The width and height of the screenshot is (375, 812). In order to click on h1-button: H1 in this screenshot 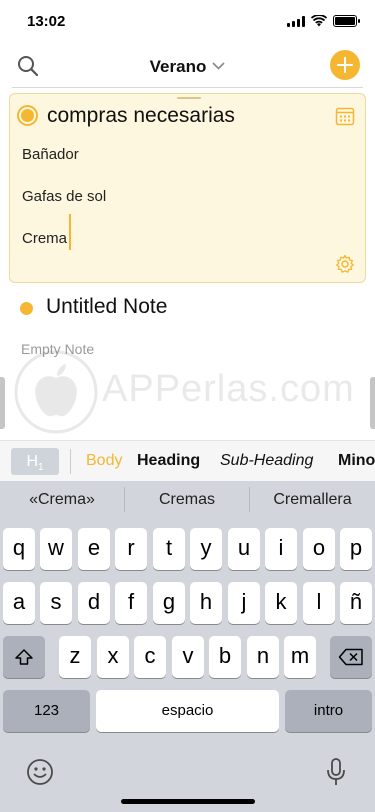, I will do `click(35, 461)`.